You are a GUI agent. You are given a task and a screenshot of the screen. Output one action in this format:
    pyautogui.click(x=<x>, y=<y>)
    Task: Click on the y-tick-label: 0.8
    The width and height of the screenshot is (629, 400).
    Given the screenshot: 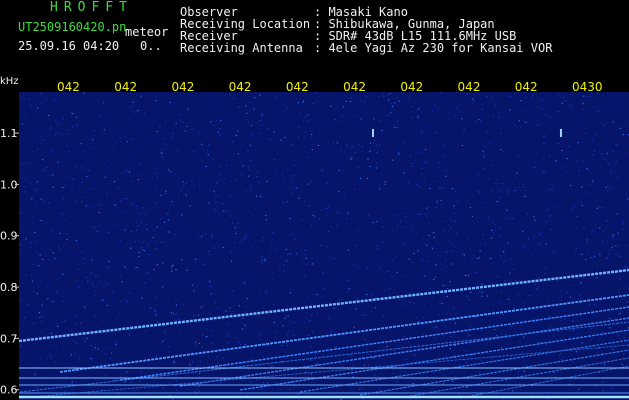 What is the action you would take?
    pyautogui.click(x=9, y=287)
    